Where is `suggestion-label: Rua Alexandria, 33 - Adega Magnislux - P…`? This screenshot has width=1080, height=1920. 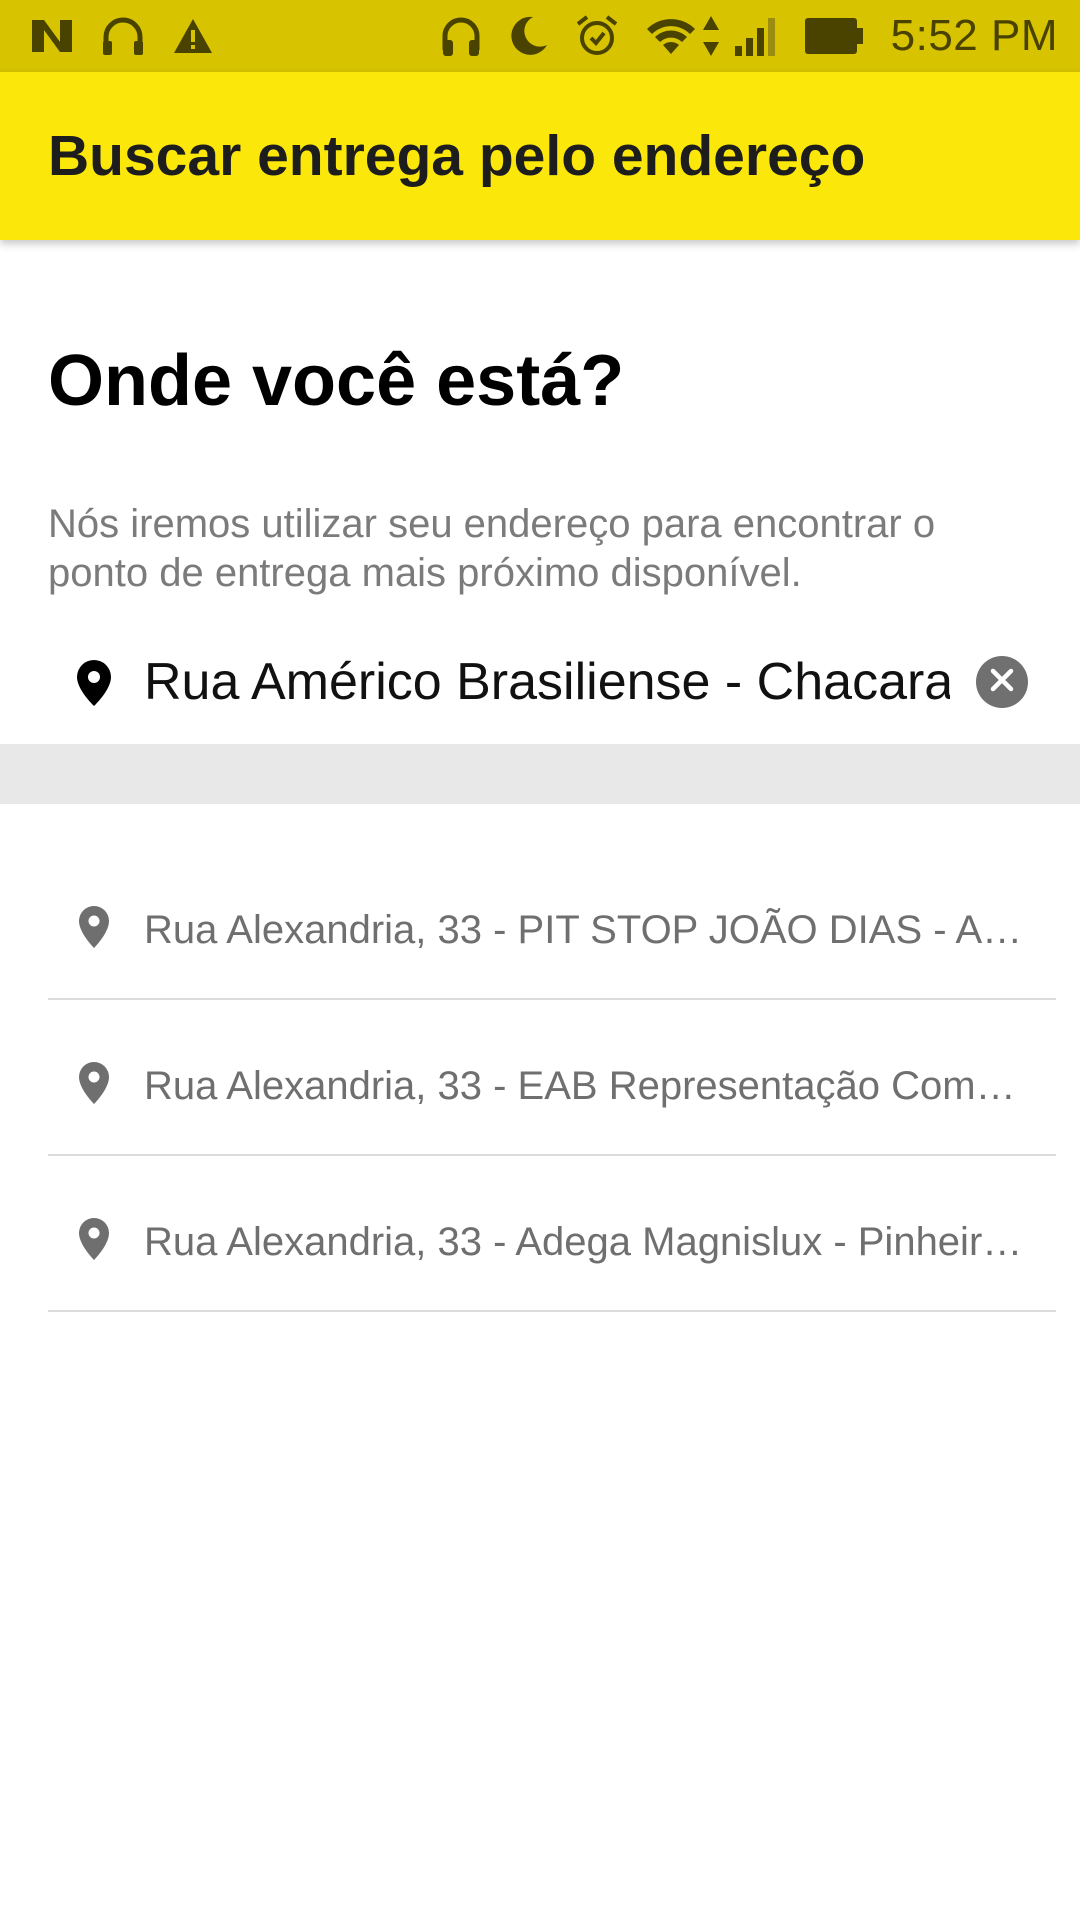 suggestion-label: Rua Alexandria, 33 - Adega Magnislux - P… is located at coordinates (584, 1242).